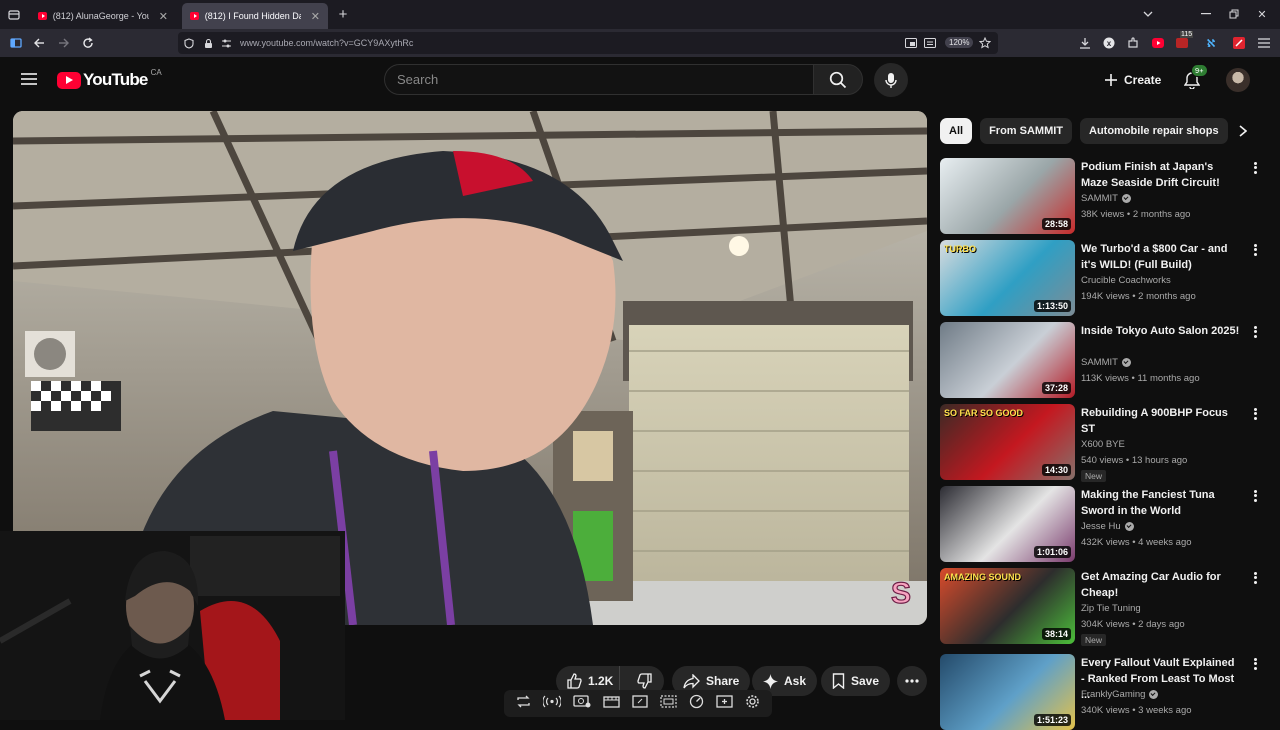 The height and width of the screenshot is (730, 1280). Describe the element at coordinates (770, 681) in the screenshot. I see `sparkle-icon` at that location.